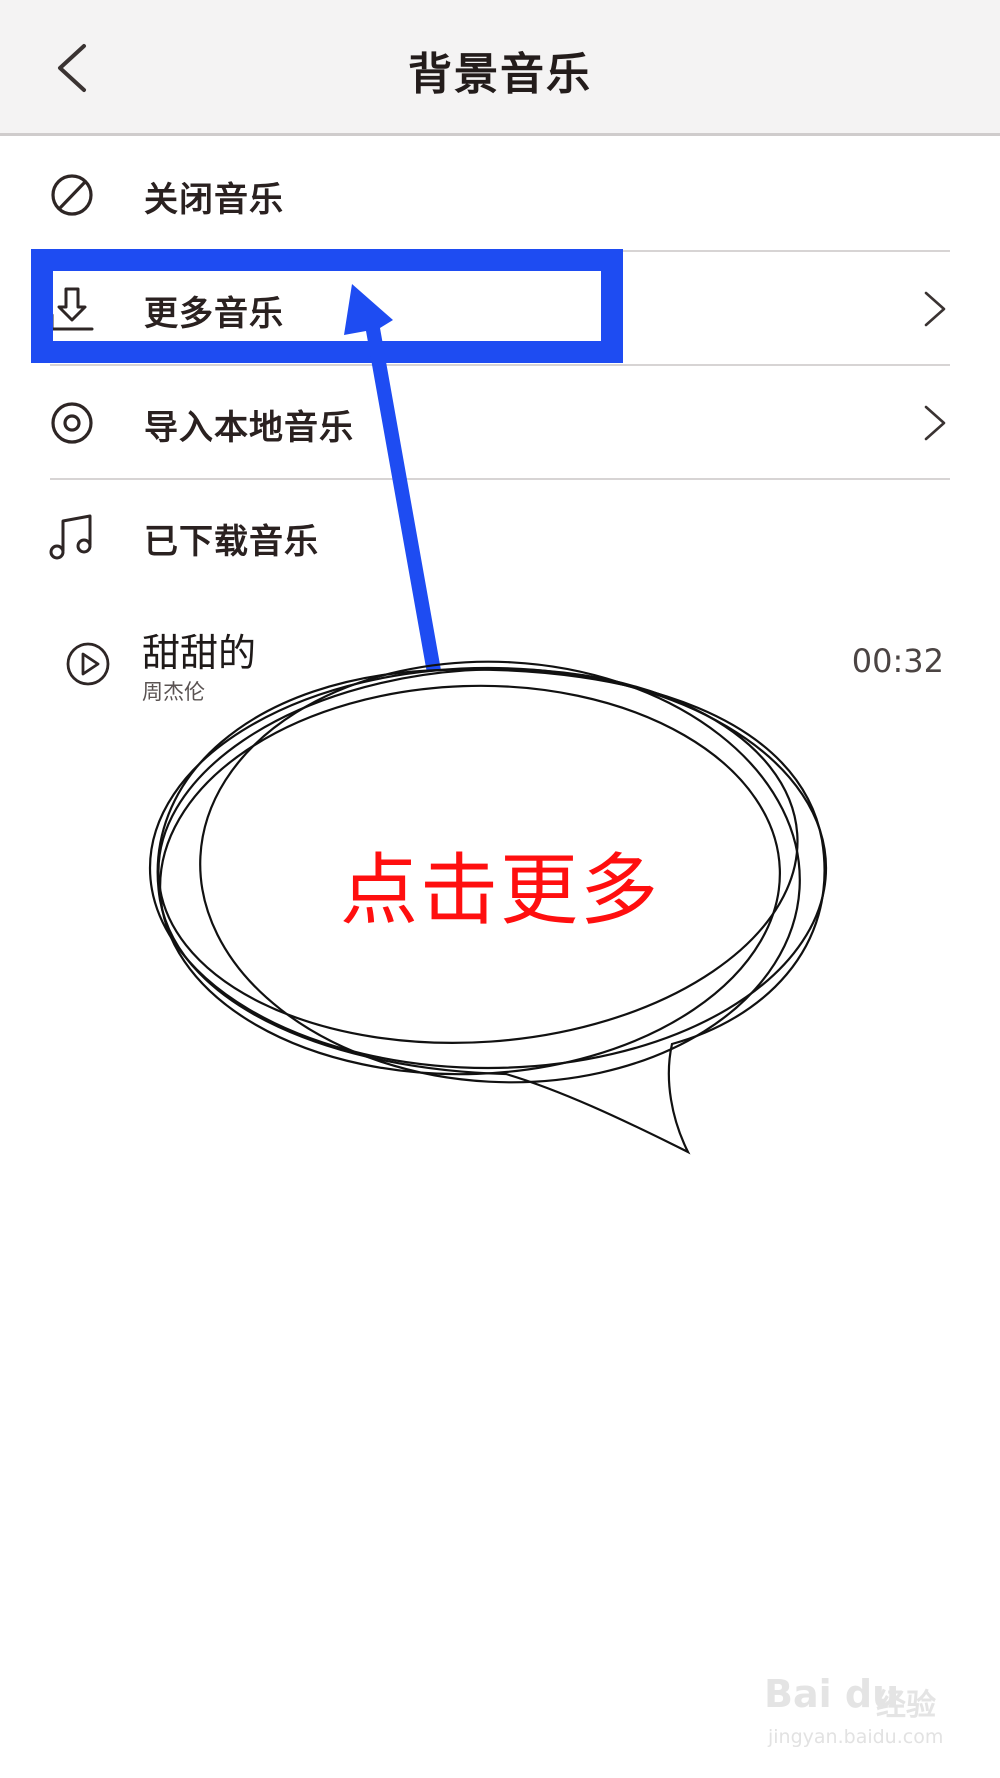 This screenshot has width=1000, height=1778. Describe the element at coordinates (72, 309) in the screenshot. I see `download-icon` at that location.